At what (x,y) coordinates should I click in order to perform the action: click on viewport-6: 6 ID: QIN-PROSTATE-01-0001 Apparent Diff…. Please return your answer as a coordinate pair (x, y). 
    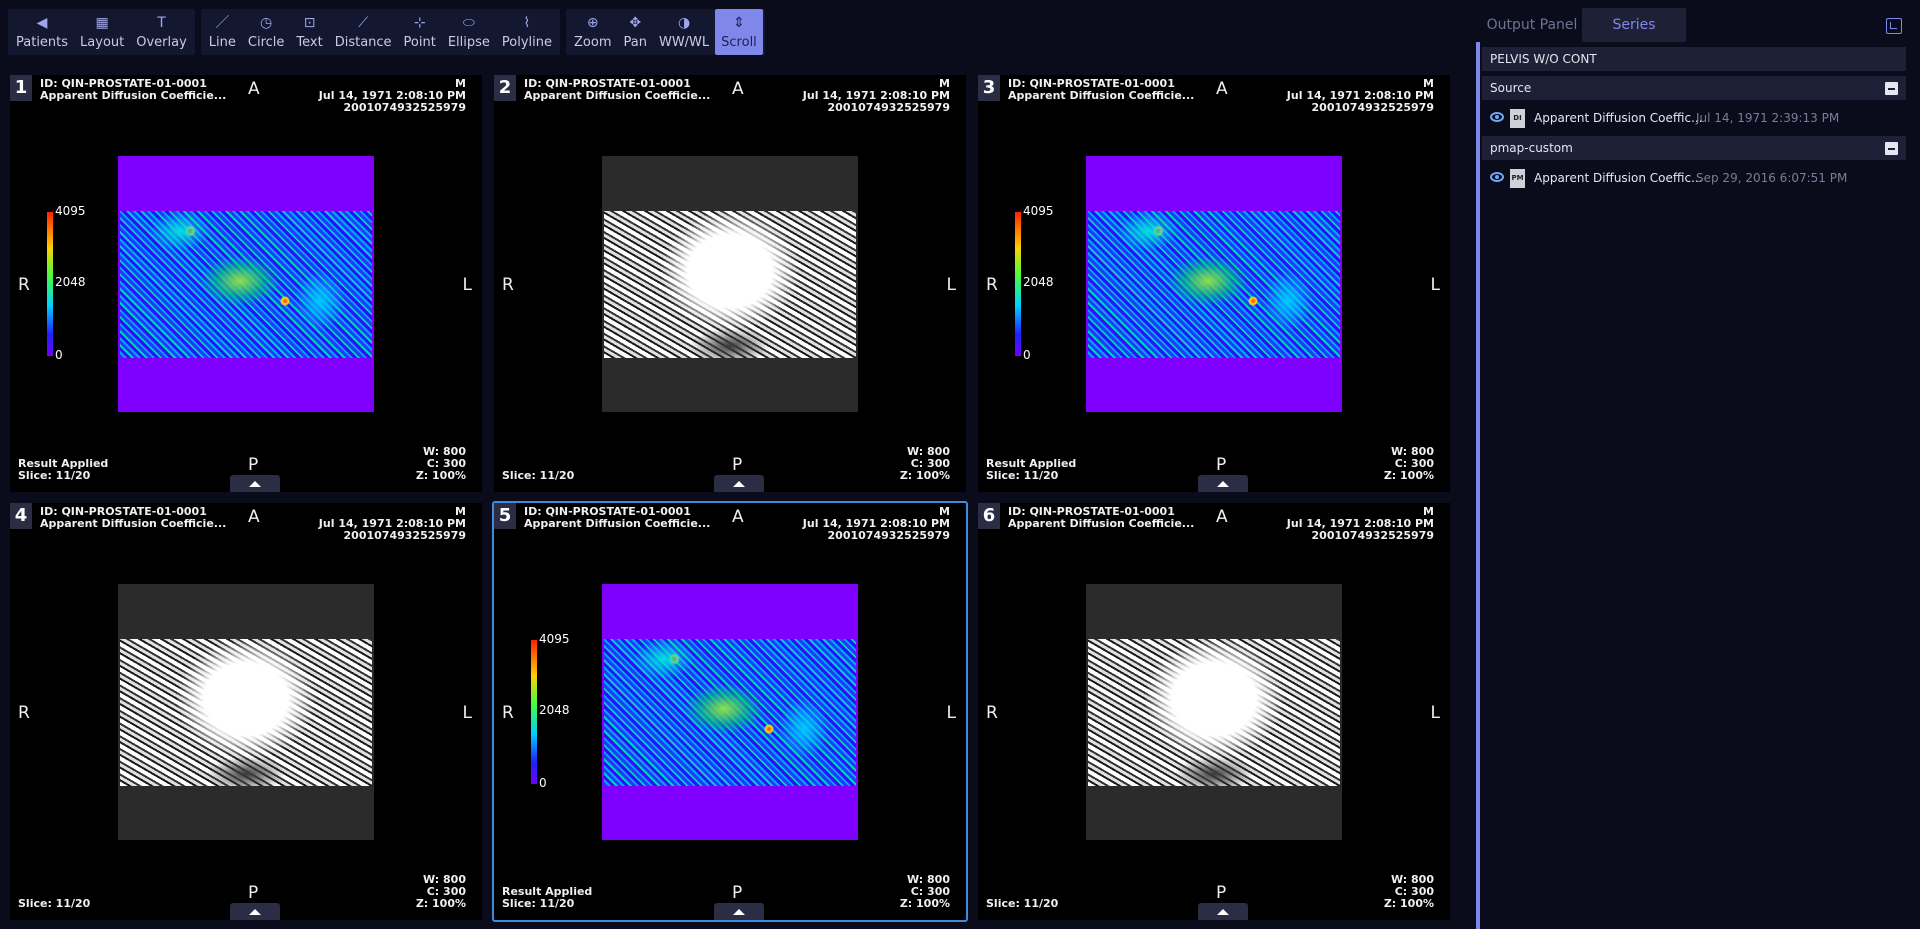
    Looking at the image, I should click on (1214, 711).